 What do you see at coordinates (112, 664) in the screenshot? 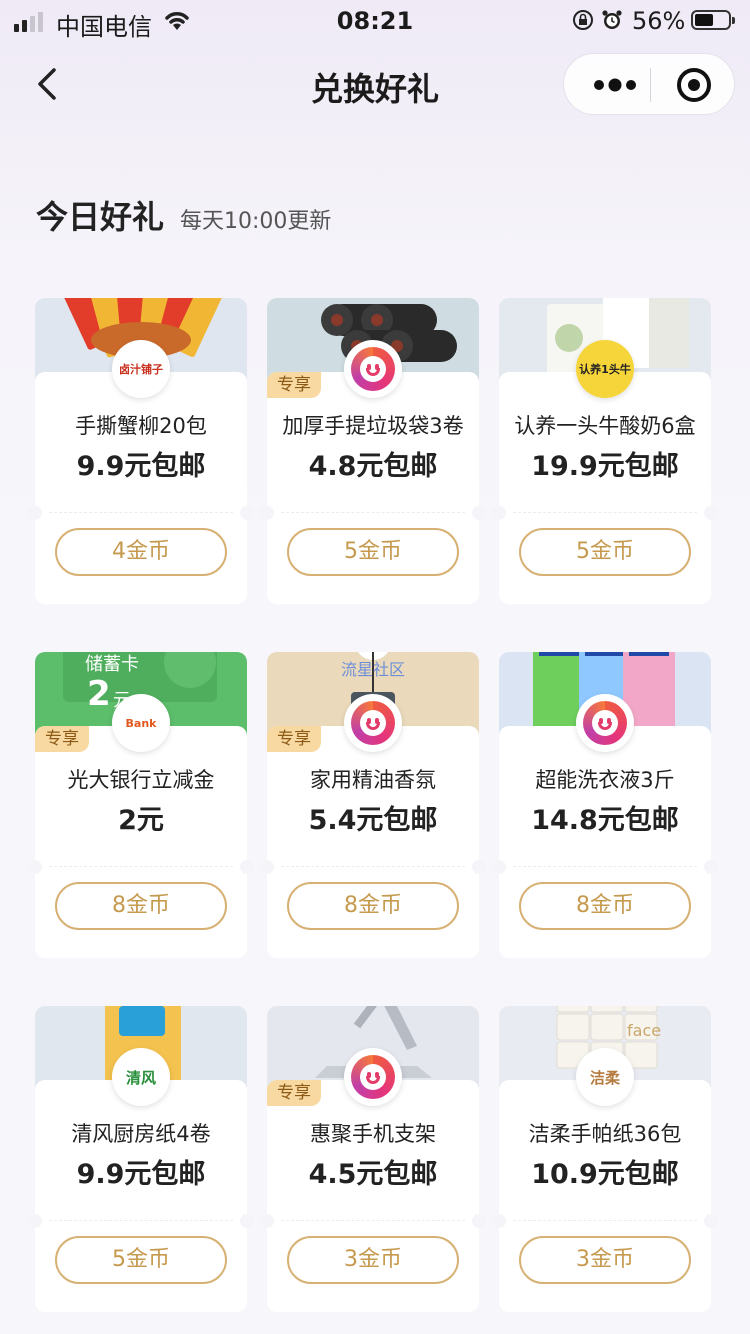
I see `voucher-label: 储蓄卡` at bounding box center [112, 664].